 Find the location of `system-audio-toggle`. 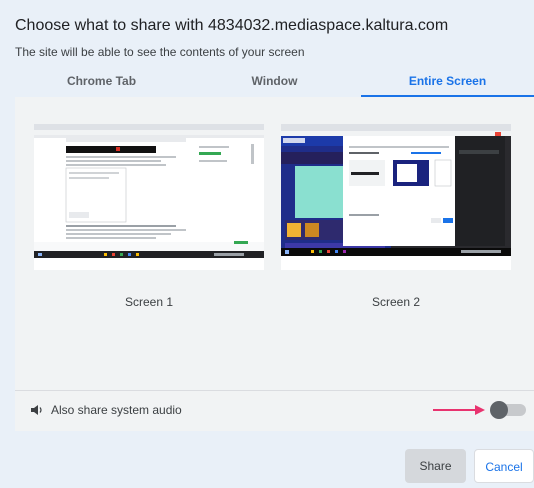

system-audio-toggle is located at coordinates (508, 410).